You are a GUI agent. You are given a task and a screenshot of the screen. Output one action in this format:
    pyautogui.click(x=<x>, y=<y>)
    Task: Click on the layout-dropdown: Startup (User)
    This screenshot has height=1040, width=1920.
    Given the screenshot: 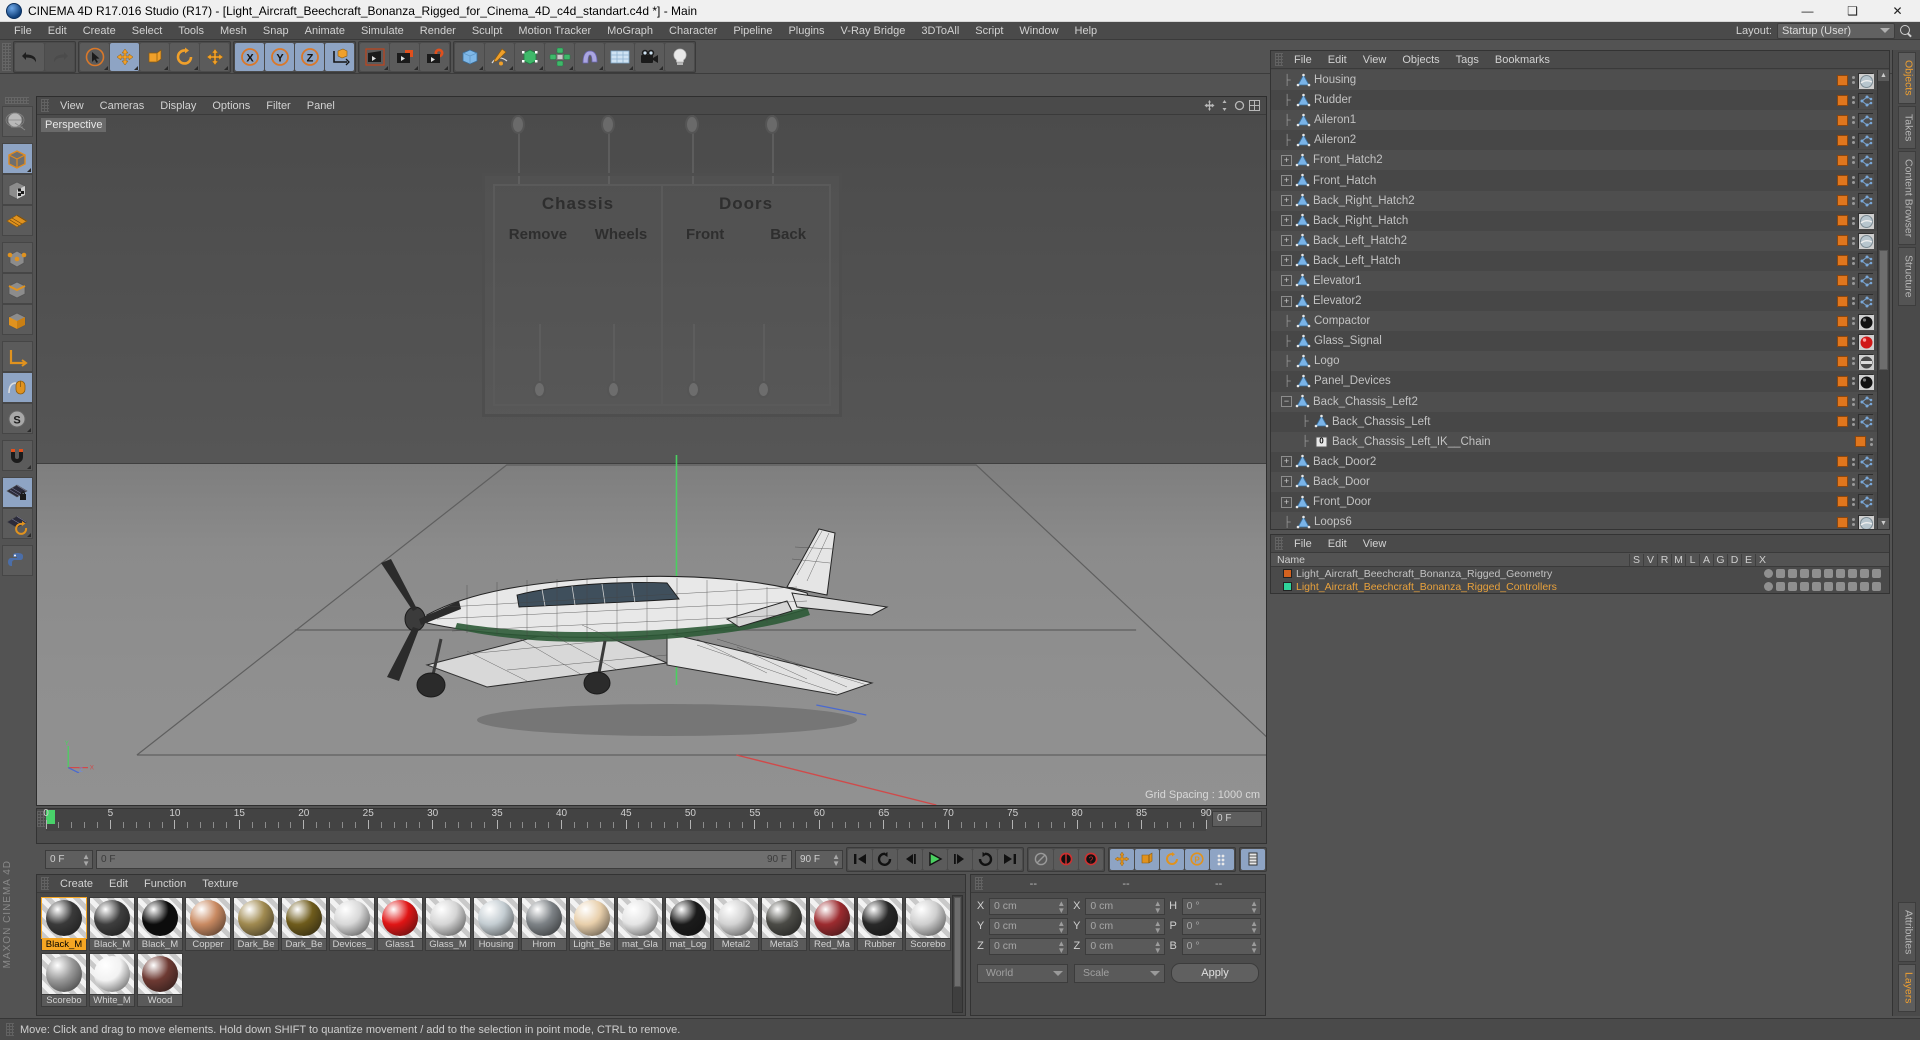 What is the action you would take?
    pyautogui.click(x=1836, y=30)
    